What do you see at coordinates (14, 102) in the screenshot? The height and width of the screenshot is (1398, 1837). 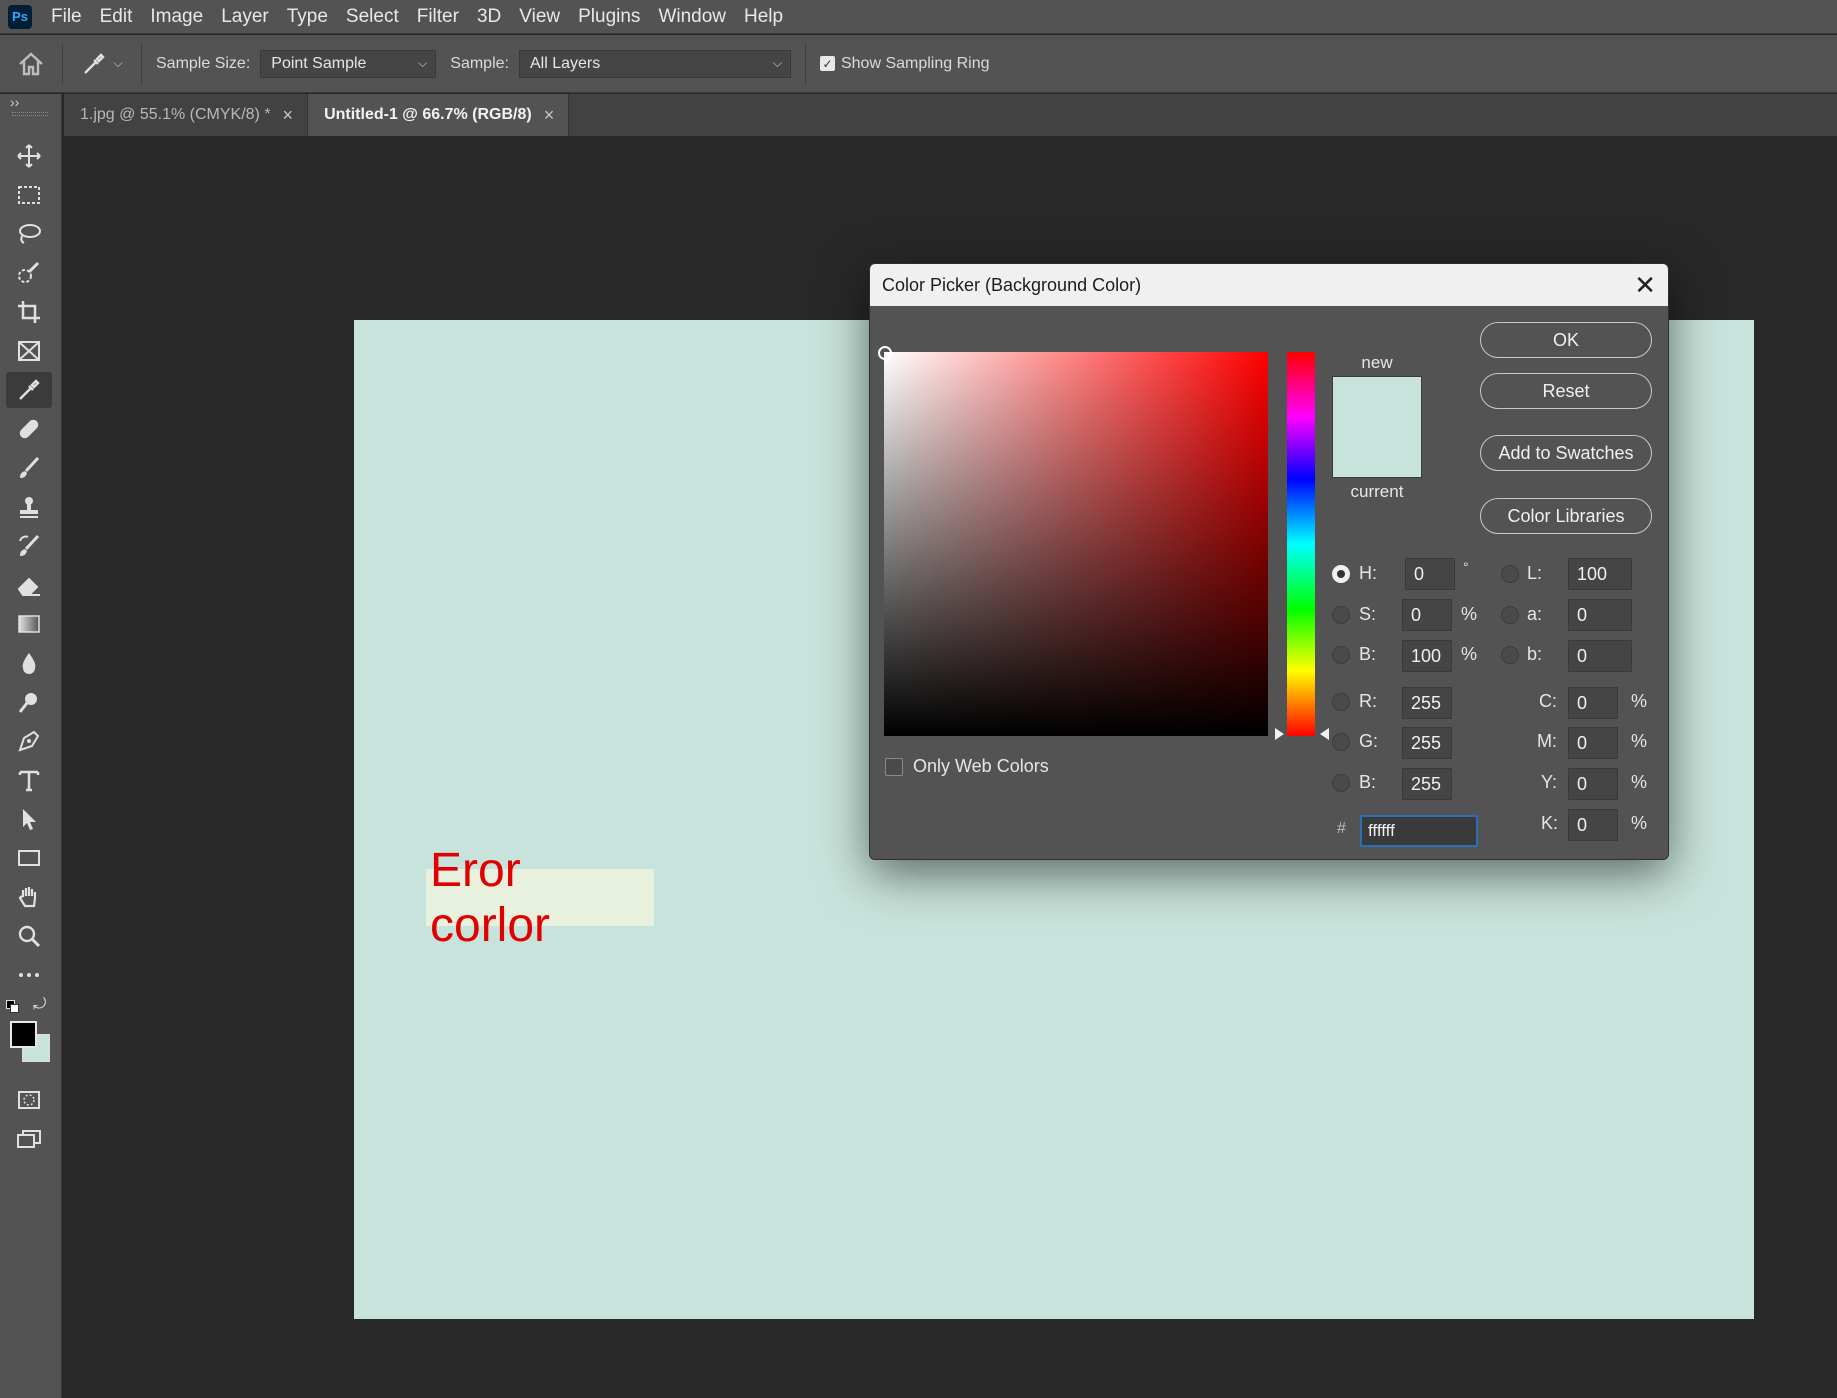 I see `panel-collapse-toggle: ››` at bounding box center [14, 102].